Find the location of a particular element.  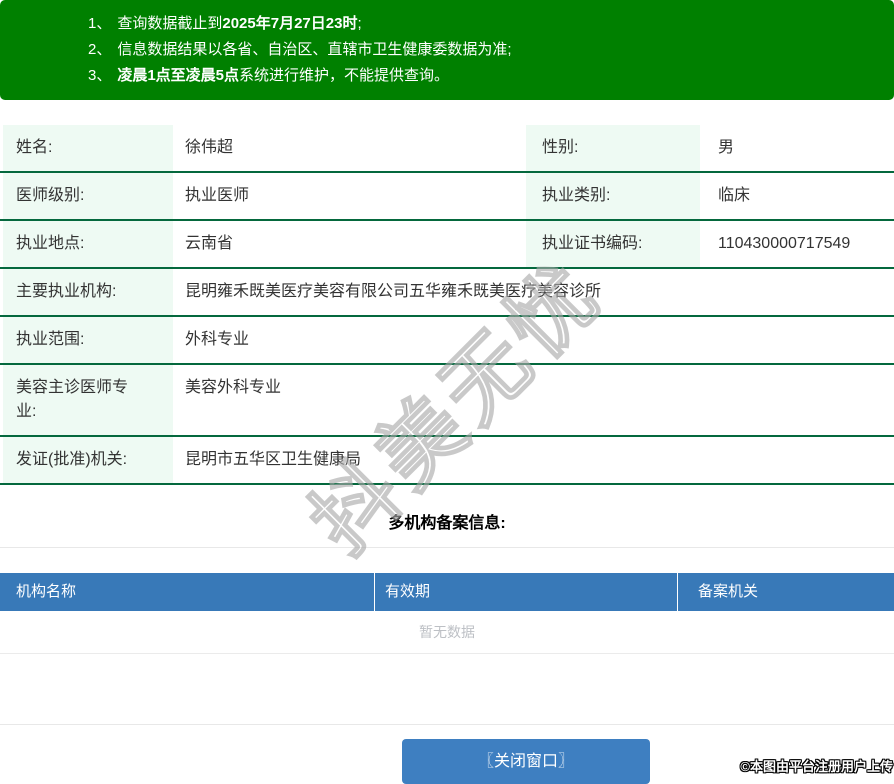

notice-text-bold: 2025年7月27日23时 is located at coordinates (290, 23).